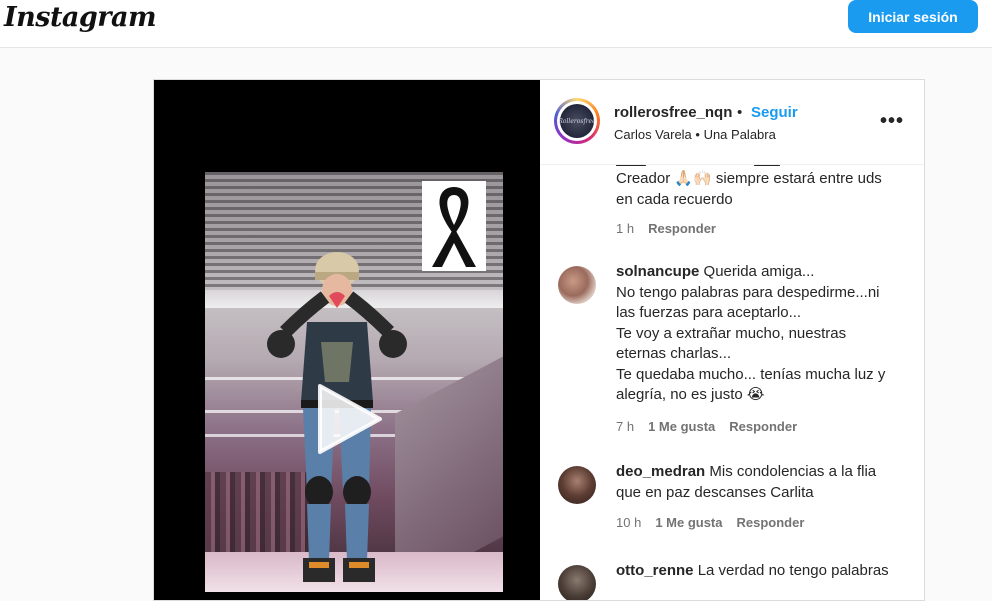  What do you see at coordinates (496, 24) in the screenshot?
I see `top-bar: Instagram Iniciar sesión` at bounding box center [496, 24].